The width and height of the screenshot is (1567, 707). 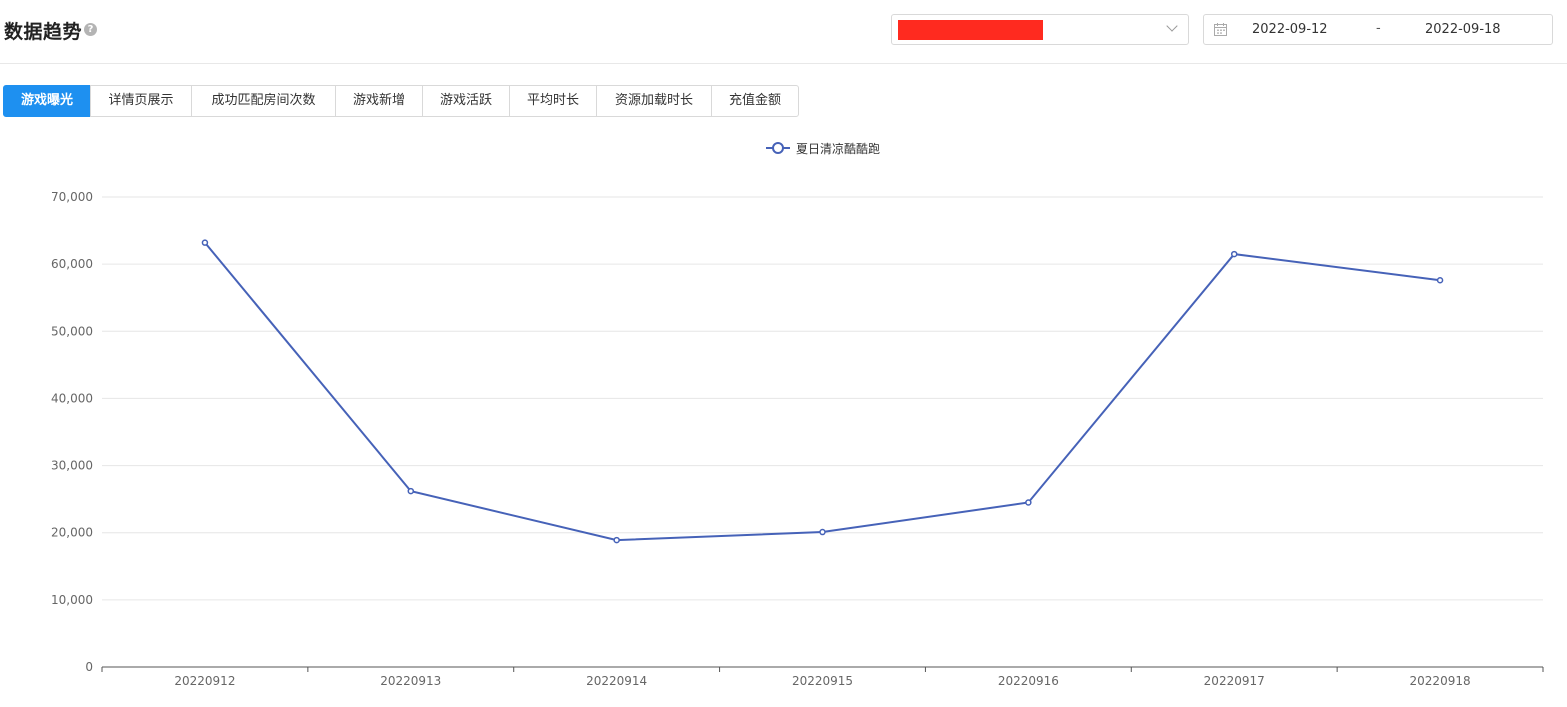 I want to click on y-tick-label: 30,000, so click(x=72, y=466).